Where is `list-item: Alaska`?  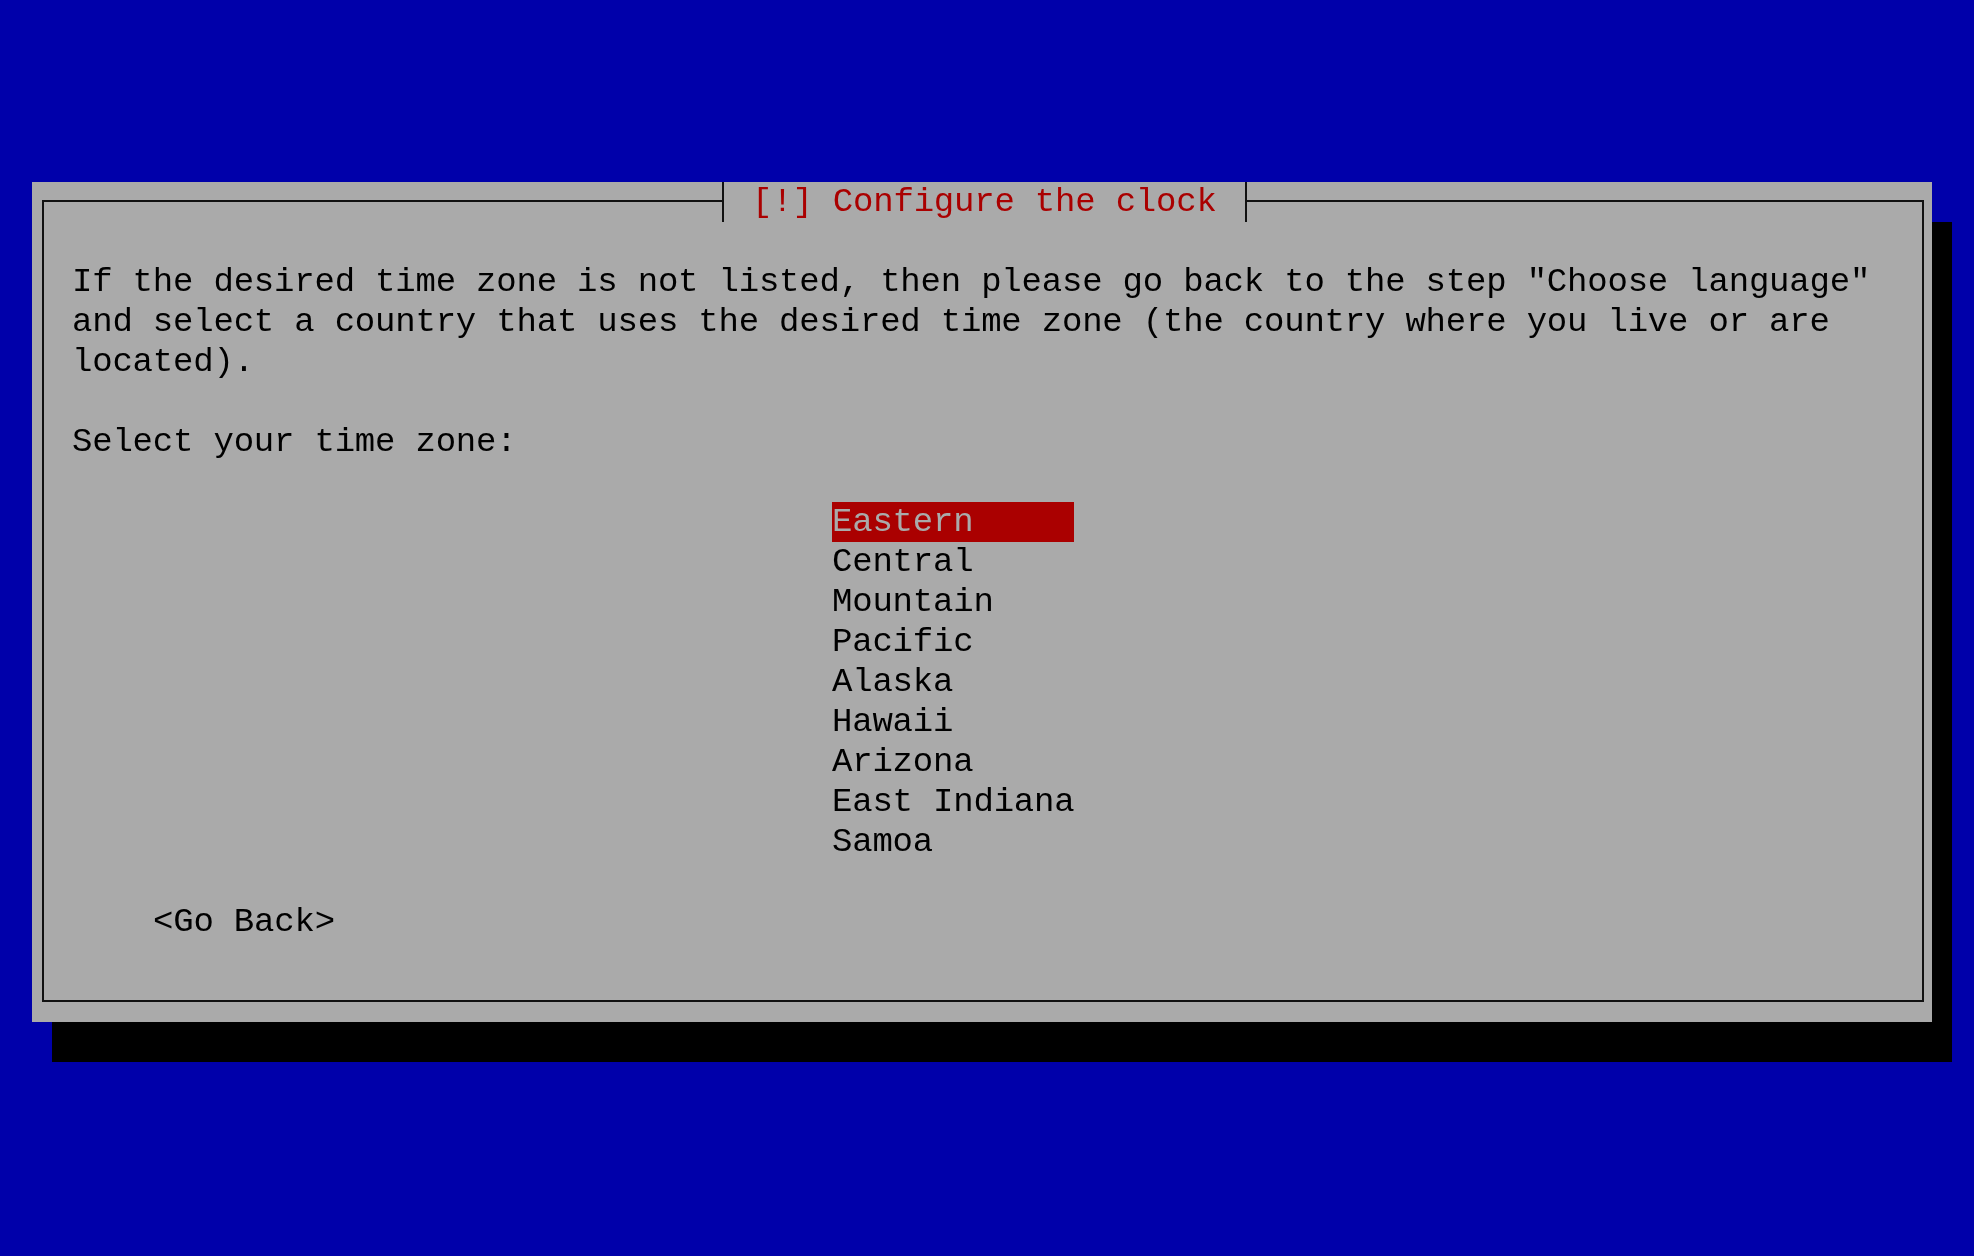
list-item: Alaska is located at coordinates (953, 682).